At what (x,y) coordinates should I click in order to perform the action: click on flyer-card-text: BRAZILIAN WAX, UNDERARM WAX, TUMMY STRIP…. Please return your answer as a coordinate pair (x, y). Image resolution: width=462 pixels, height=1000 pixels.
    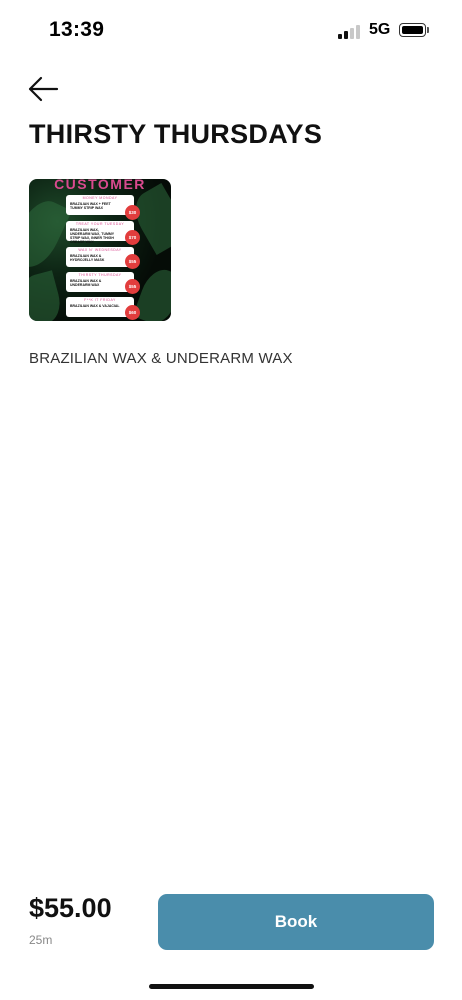
    Looking at the image, I should click on (92, 236).